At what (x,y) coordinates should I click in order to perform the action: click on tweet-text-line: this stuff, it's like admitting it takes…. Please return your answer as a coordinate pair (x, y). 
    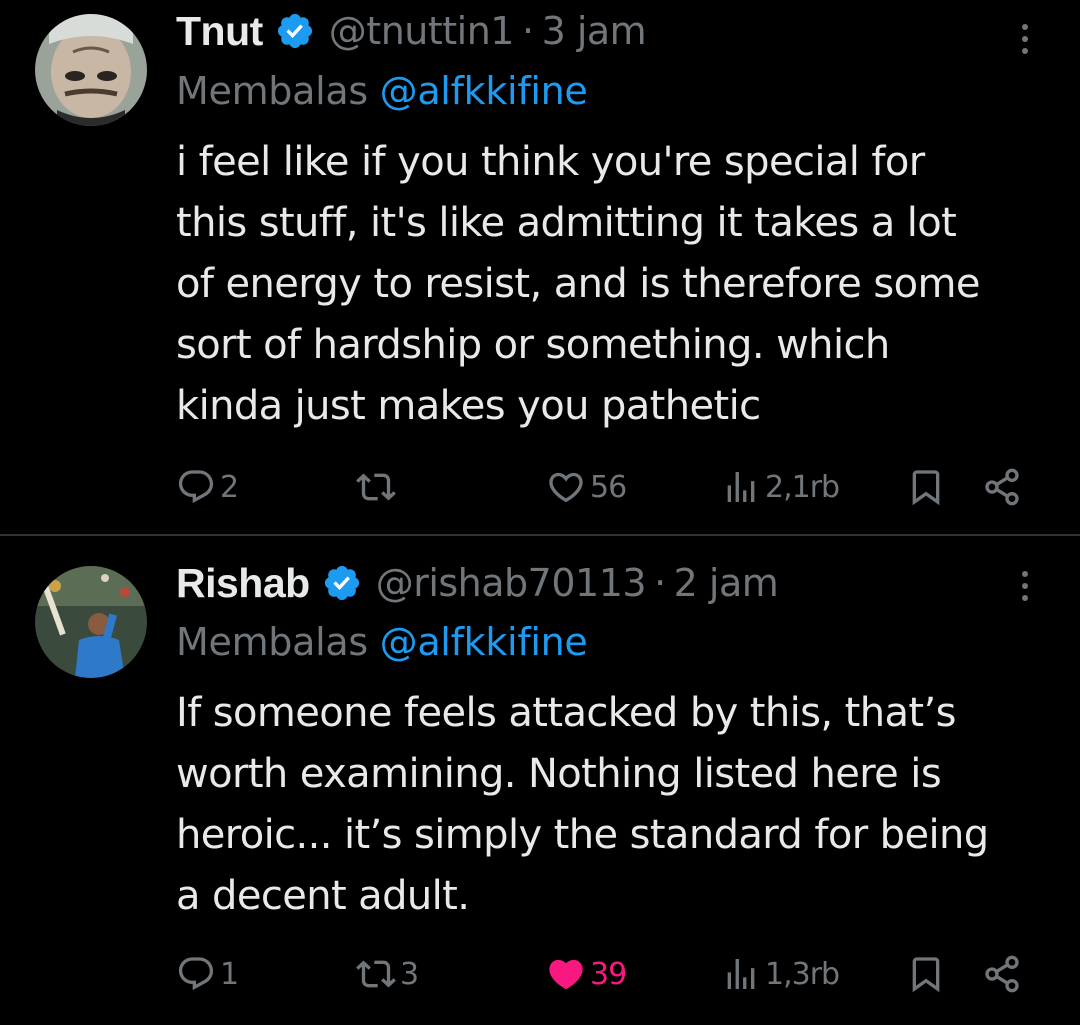
    Looking at the image, I should click on (566, 223).